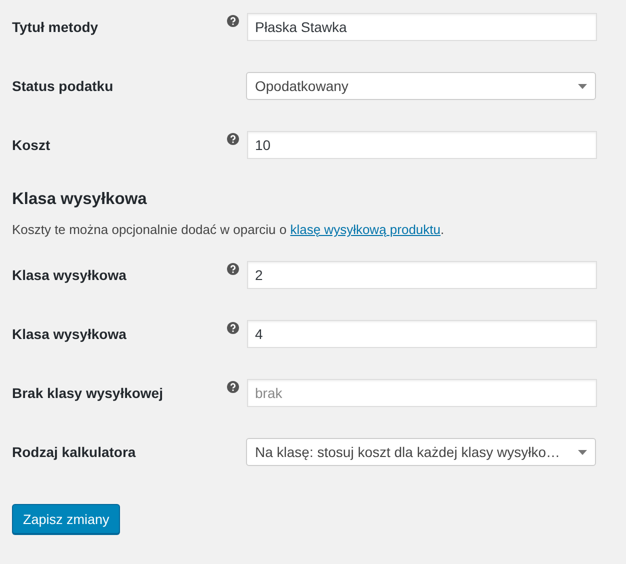 This screenshot has height=564, width=626. I want to click on text-field: 2, so click(422, 275).